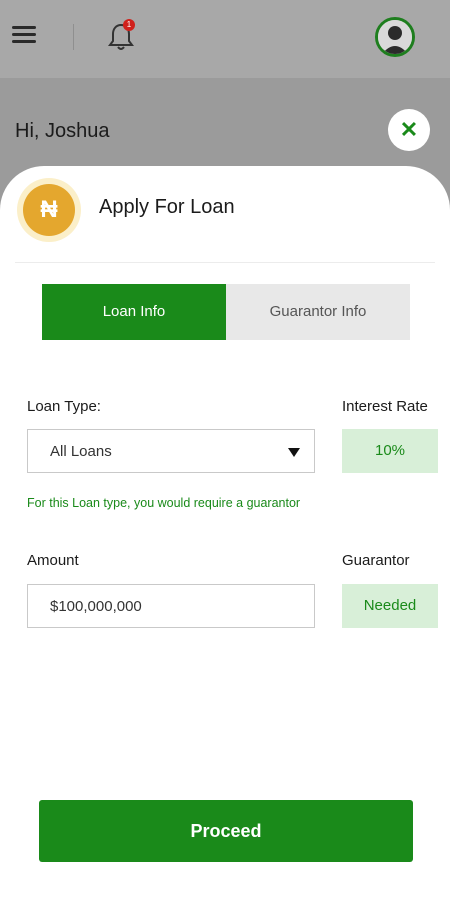  I want to click on naira-symbol: ₦, so click(49, 210).